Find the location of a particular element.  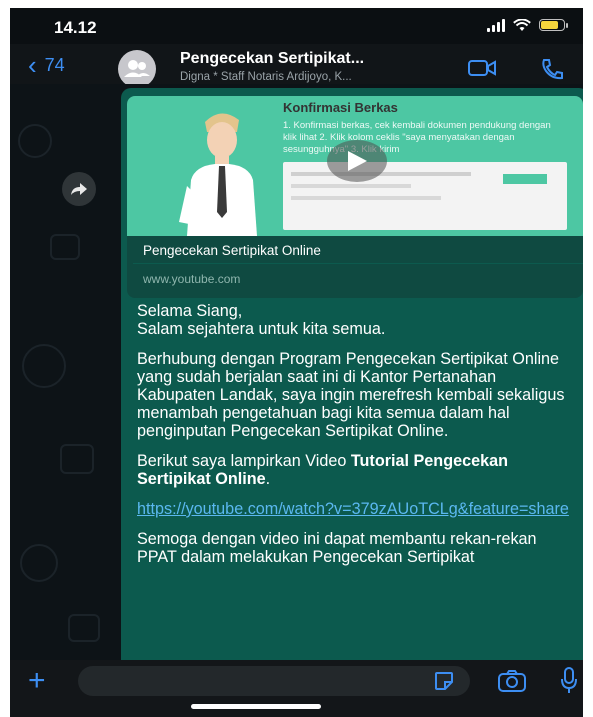

attachment-intro: Berikut saya lampirkan Video is located at coordinates (244, 461).